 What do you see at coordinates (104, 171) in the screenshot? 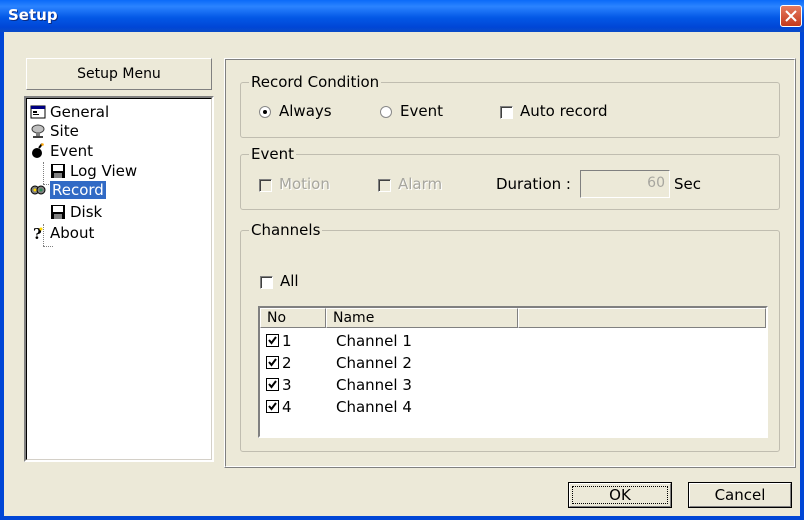
I see `sidebar-item-label: Log View` at bounding box center [104, 171].